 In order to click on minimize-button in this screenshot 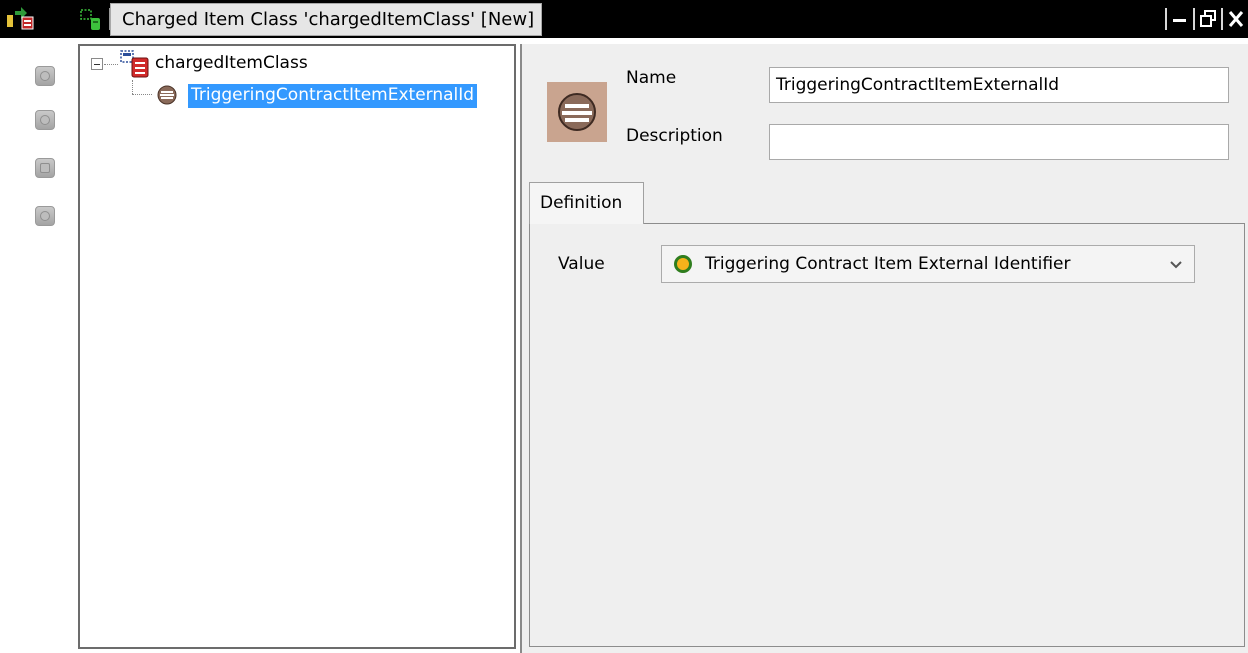, I will do `click(1180, 19)`.